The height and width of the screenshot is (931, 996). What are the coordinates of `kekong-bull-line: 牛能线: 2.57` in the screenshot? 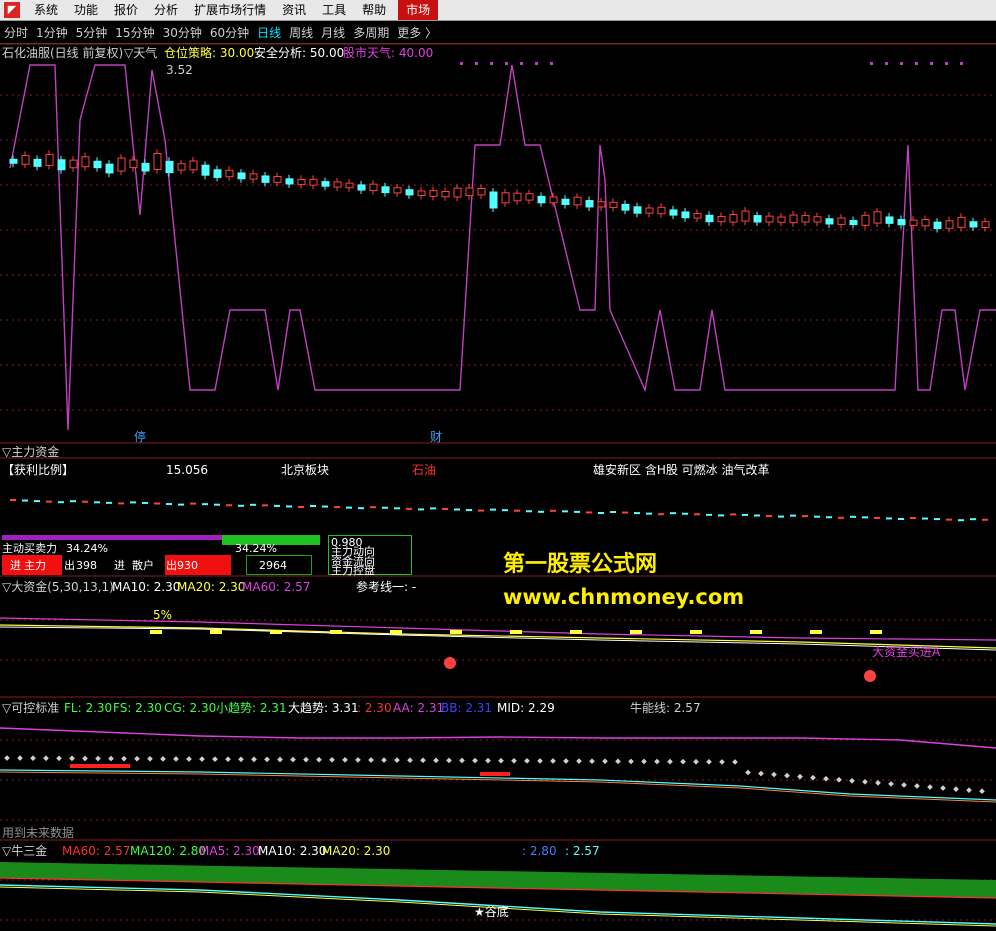 It's located at (665, 708).